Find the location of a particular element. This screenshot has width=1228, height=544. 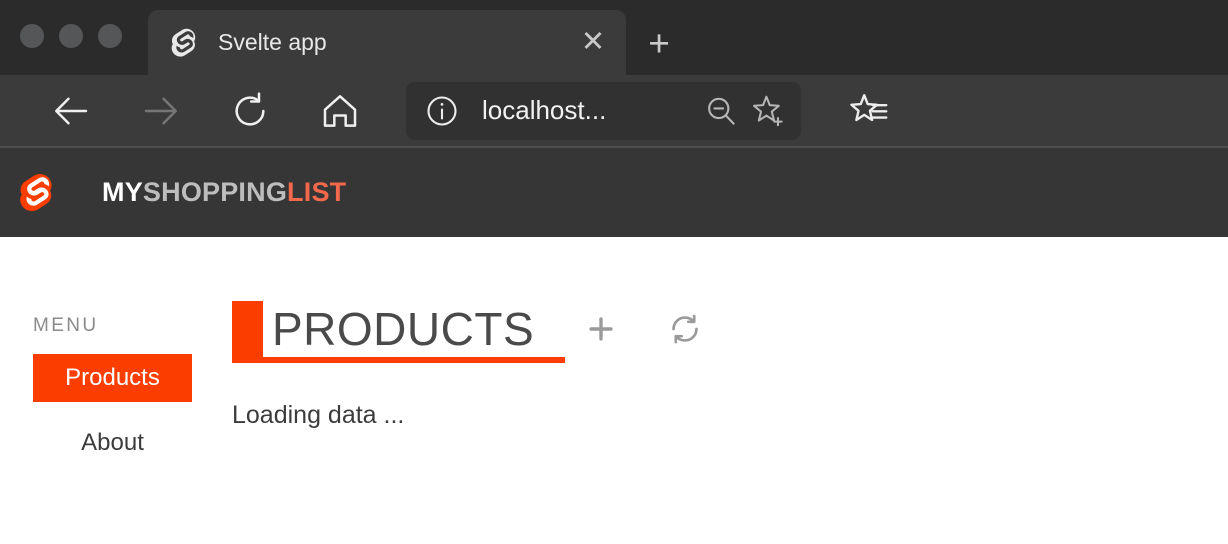

title-underline is located at coordinates (398, 360).